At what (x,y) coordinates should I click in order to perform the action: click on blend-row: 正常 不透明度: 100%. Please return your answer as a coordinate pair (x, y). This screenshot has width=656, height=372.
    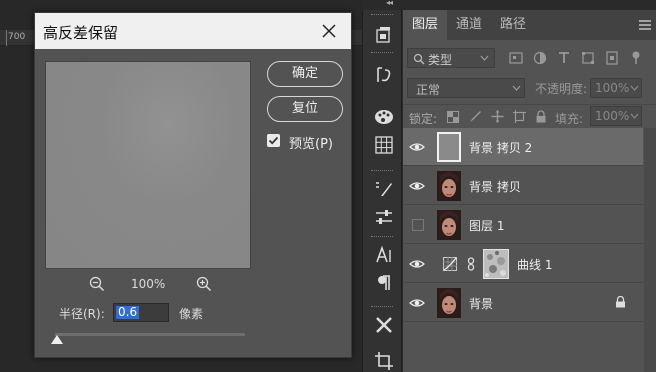
    Looking at the image, I should click on (529, 88).